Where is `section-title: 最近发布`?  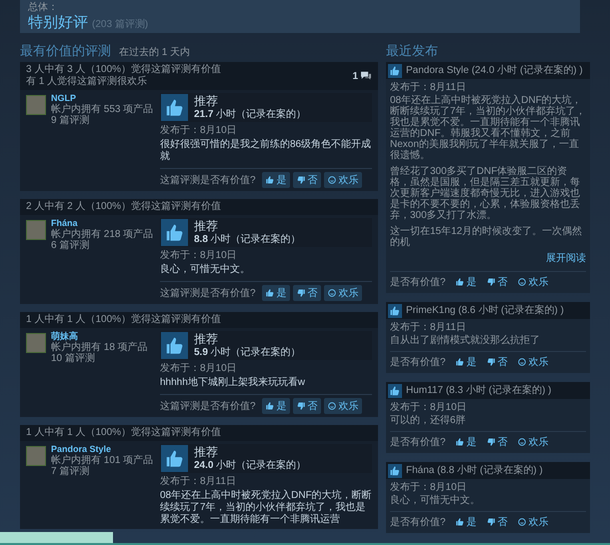
section-title: 最近发布 is located at coordinates (412, 51).